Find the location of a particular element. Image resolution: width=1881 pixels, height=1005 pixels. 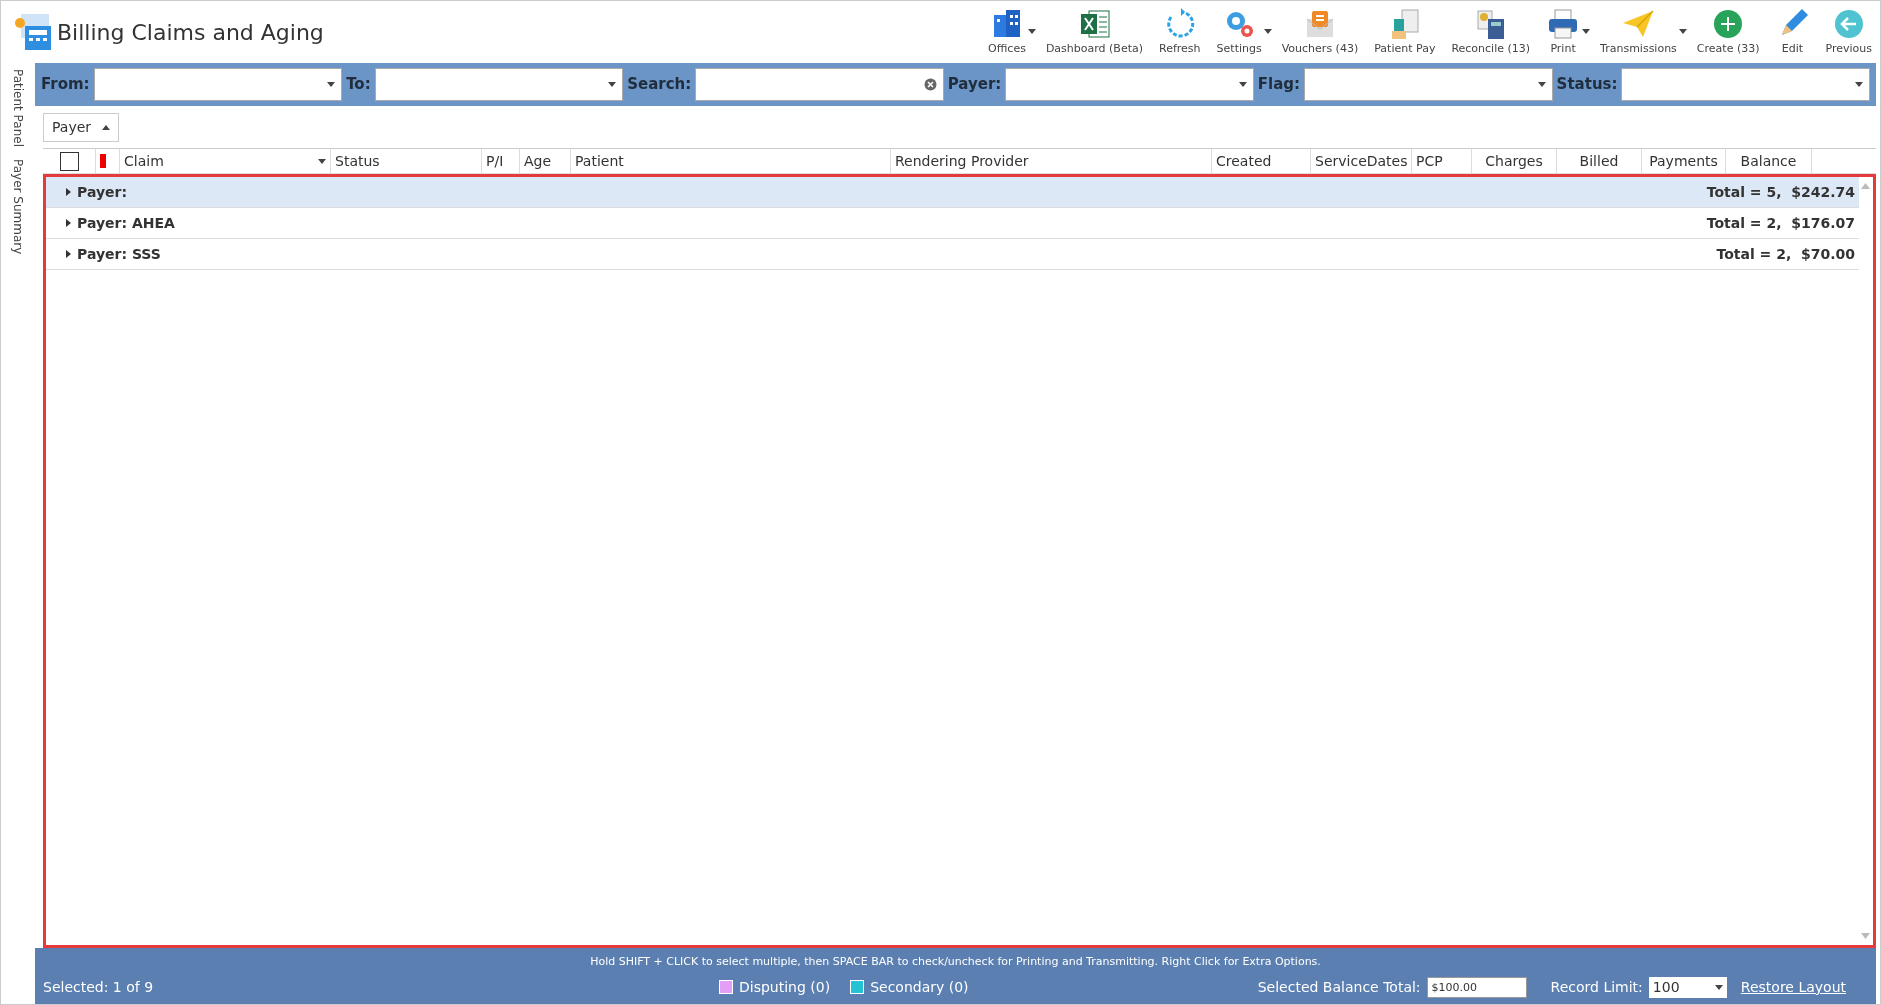

filter-label: Search: is located at coordinates (659, 85).